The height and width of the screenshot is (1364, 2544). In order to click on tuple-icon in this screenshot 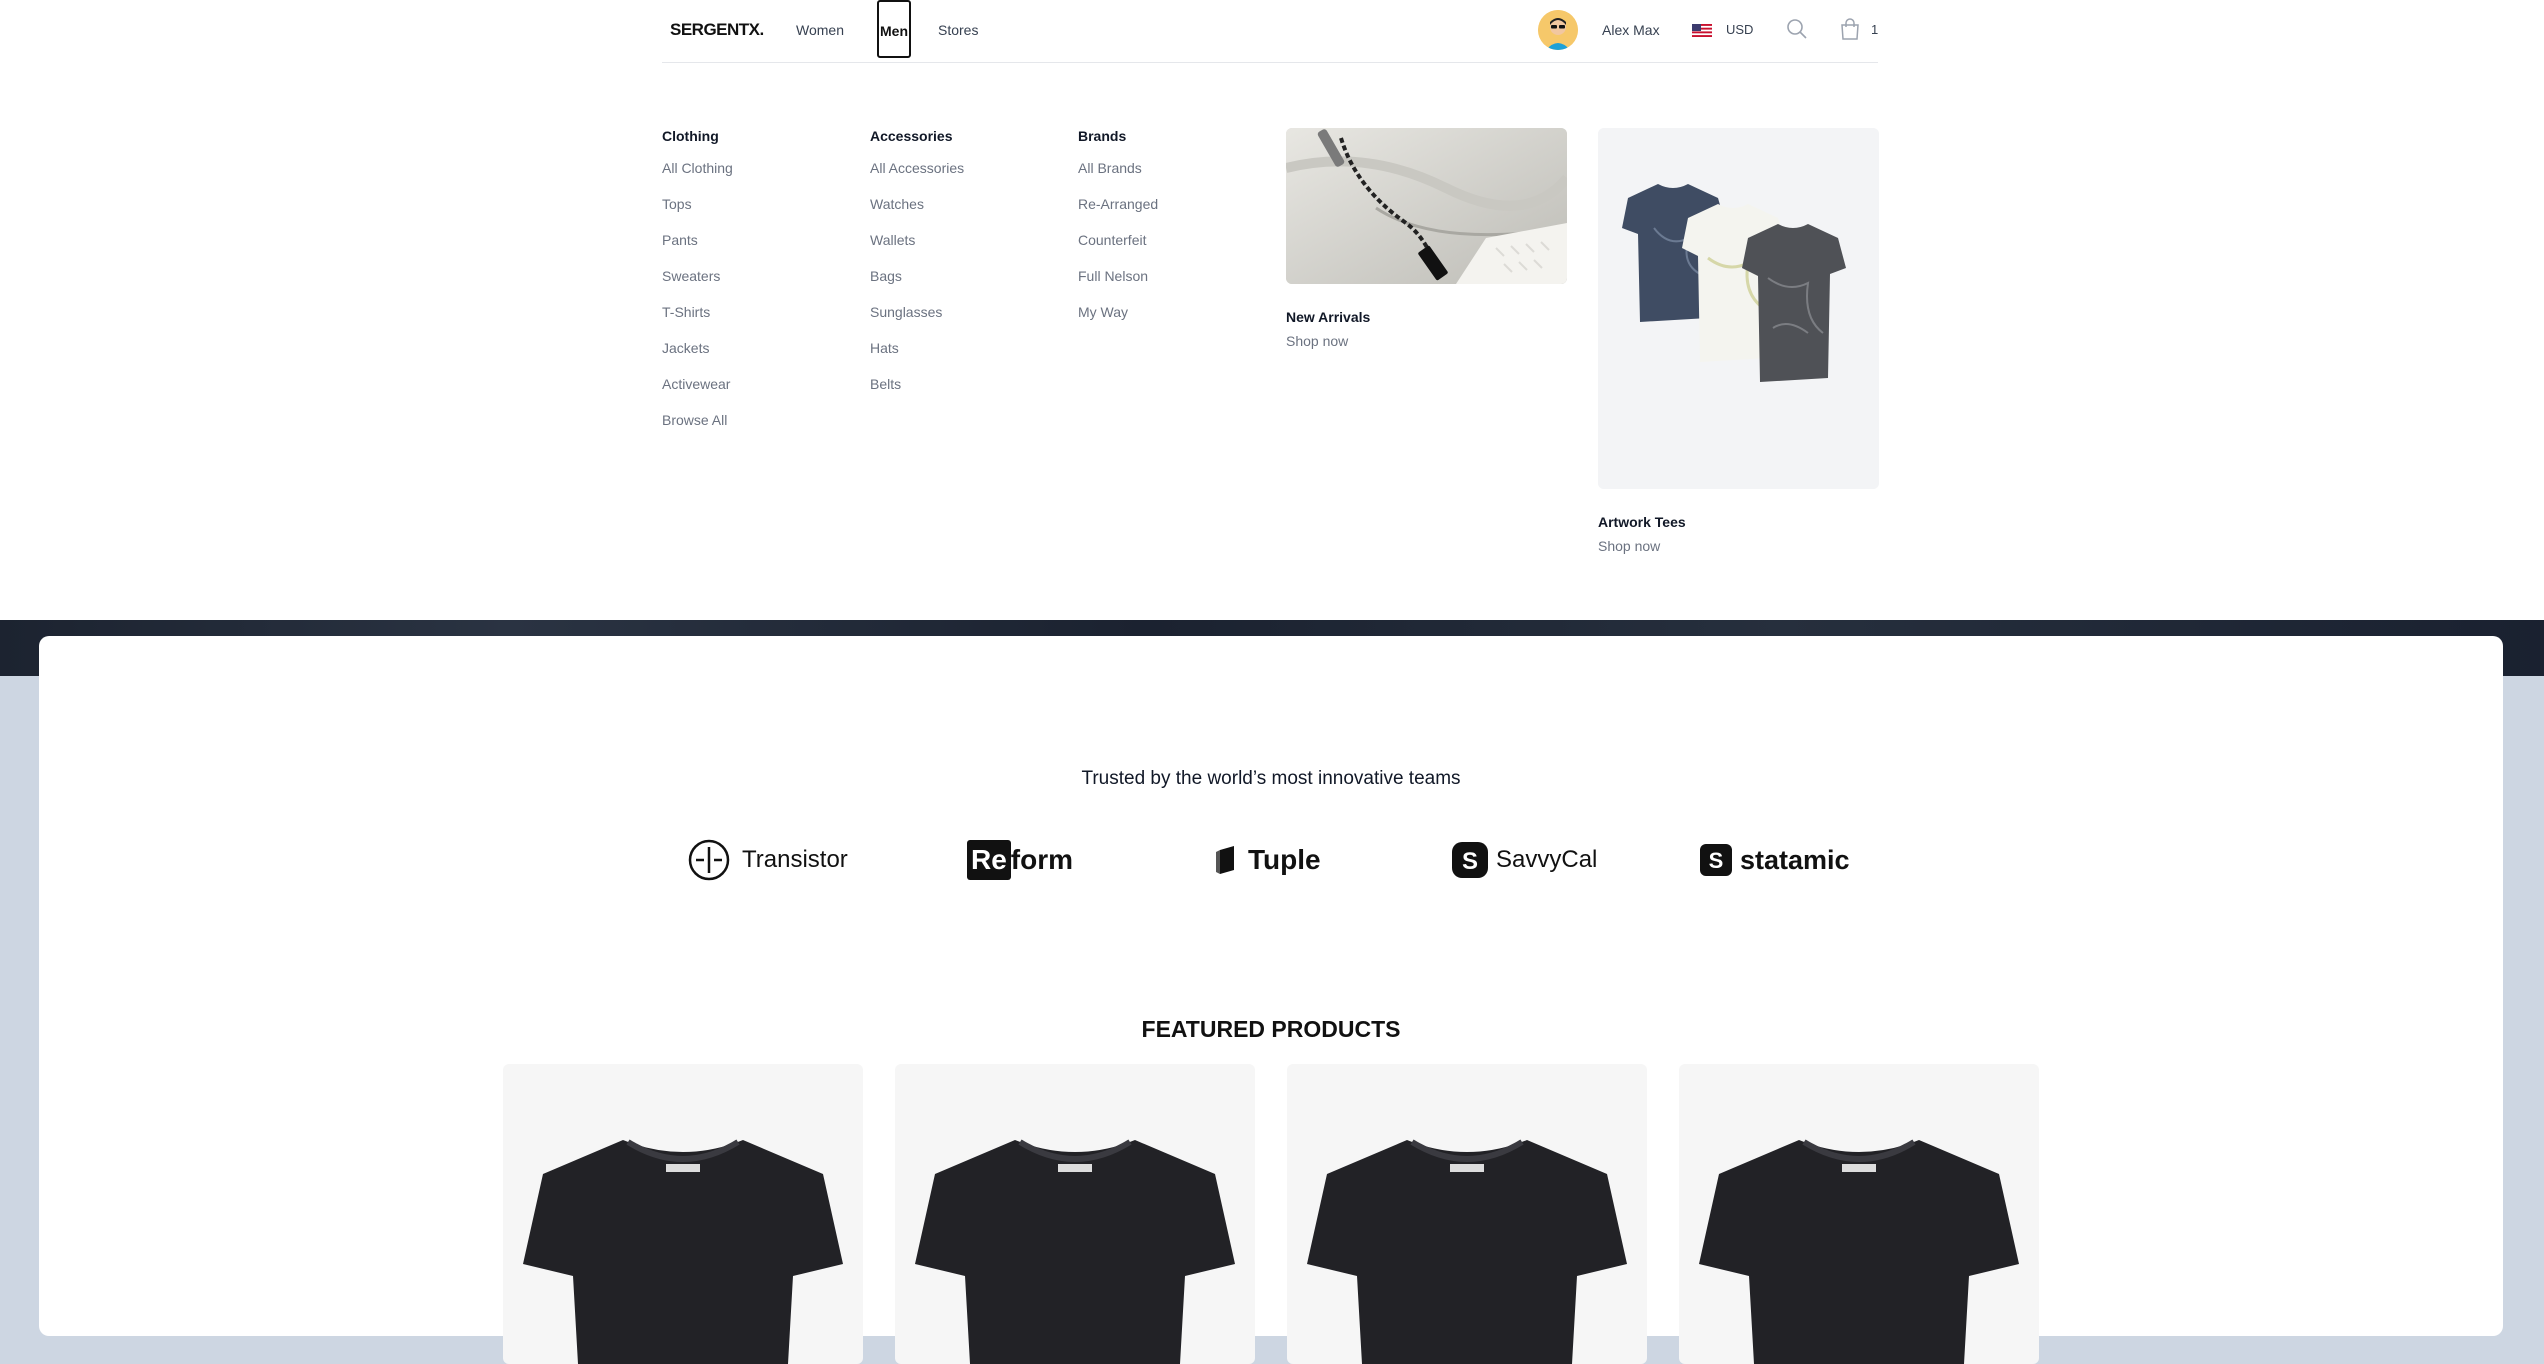, I will do `click(1225, 860)`.